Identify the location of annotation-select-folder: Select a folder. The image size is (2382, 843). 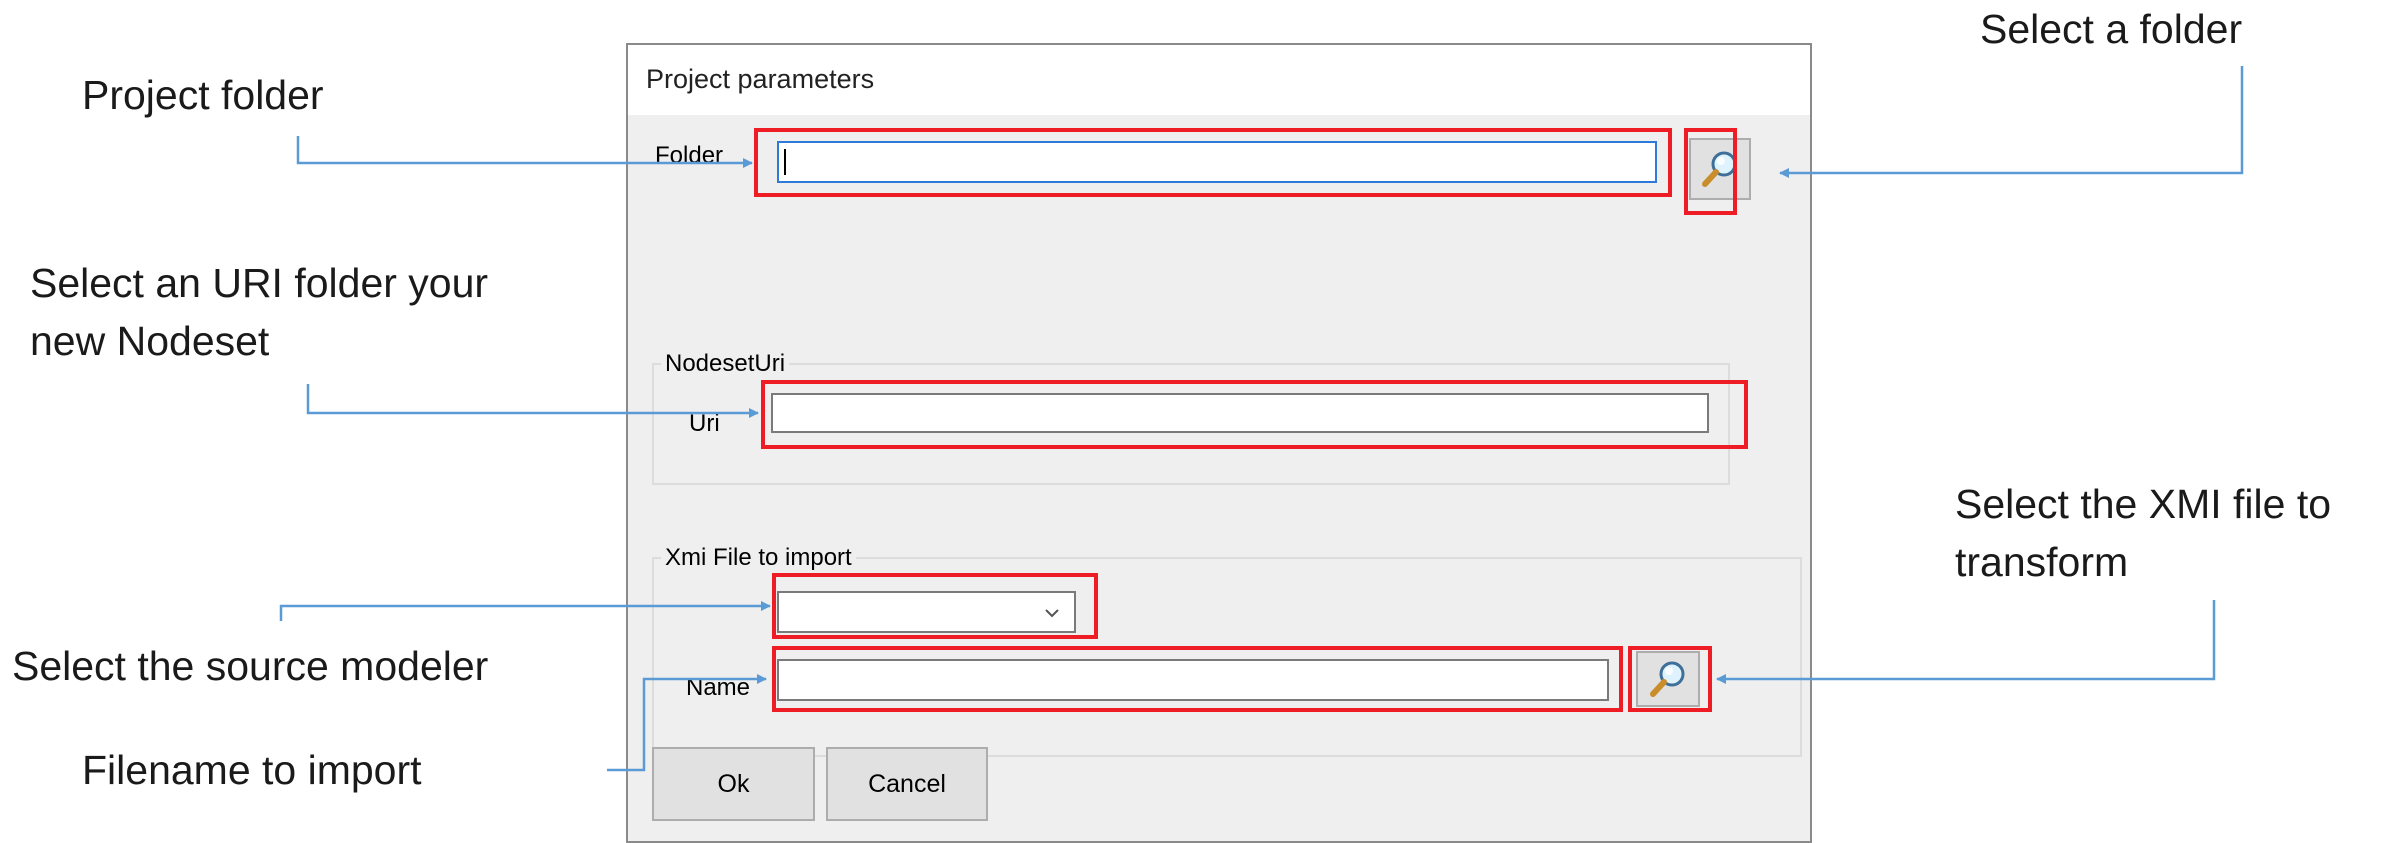
(2111, 29).